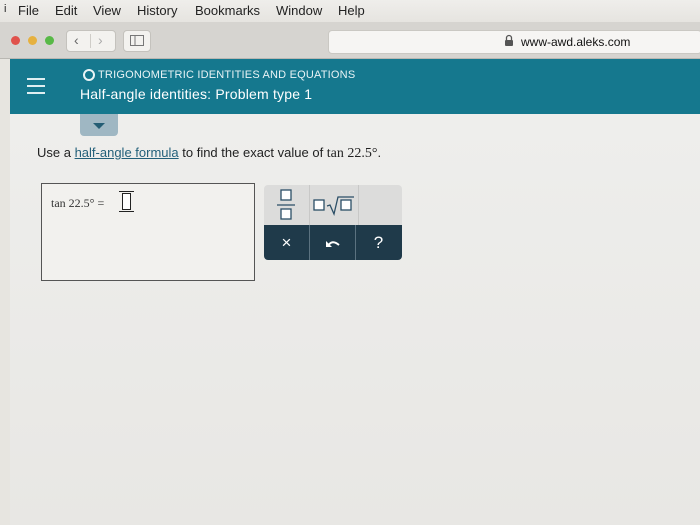 The image size is (700, 525). I want to click on back-button: ‹, so click(76, 40).